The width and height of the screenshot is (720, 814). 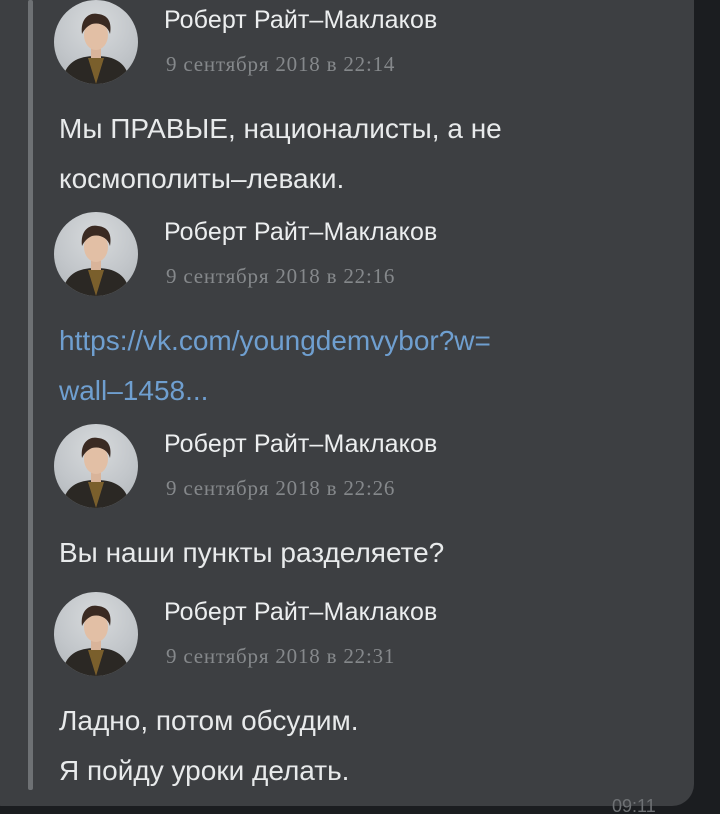 I want to click on message-date: 9 сентября 2018 в 22:14, so click(x=281, y=64).